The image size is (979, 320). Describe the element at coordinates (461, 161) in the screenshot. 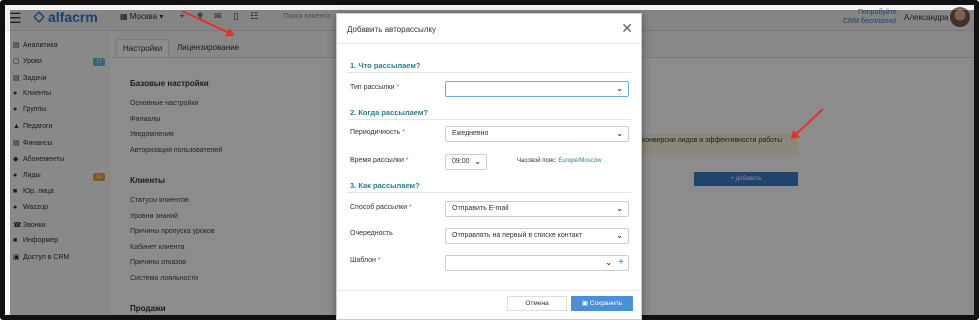

I see `send-time-value: 09:00` at that location.